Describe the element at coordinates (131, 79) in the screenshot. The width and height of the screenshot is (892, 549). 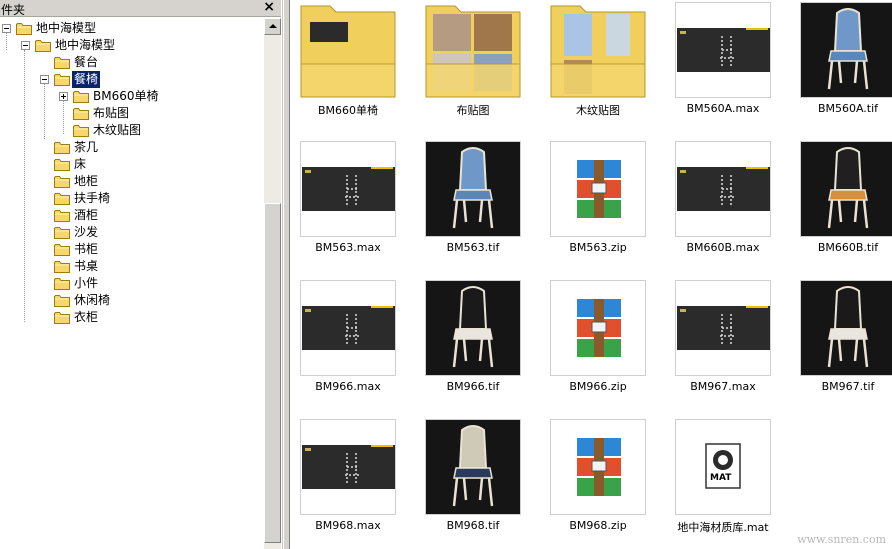
I see `tree-item: 餐椅` at that location.